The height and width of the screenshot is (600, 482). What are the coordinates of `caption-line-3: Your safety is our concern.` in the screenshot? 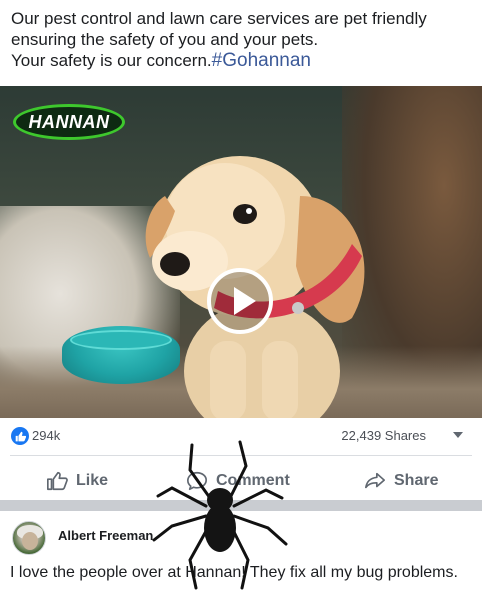 It's located at (111, 60).